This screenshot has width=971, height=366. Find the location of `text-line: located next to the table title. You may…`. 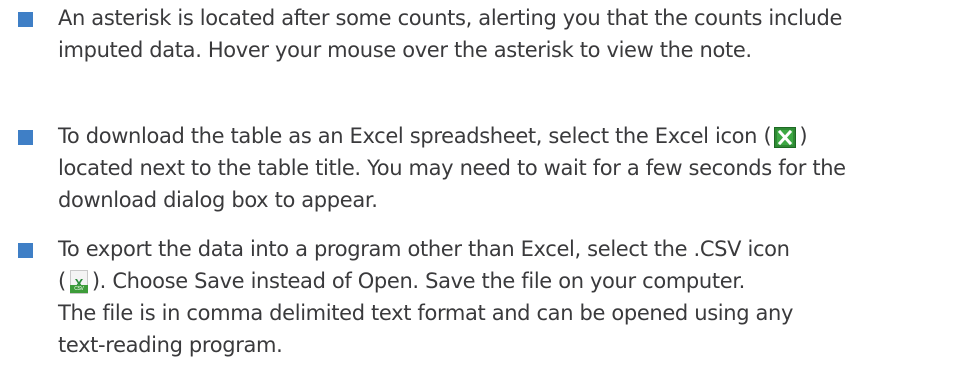

text-line: located next to the table title. You may… is located at coordinates (452, 168).